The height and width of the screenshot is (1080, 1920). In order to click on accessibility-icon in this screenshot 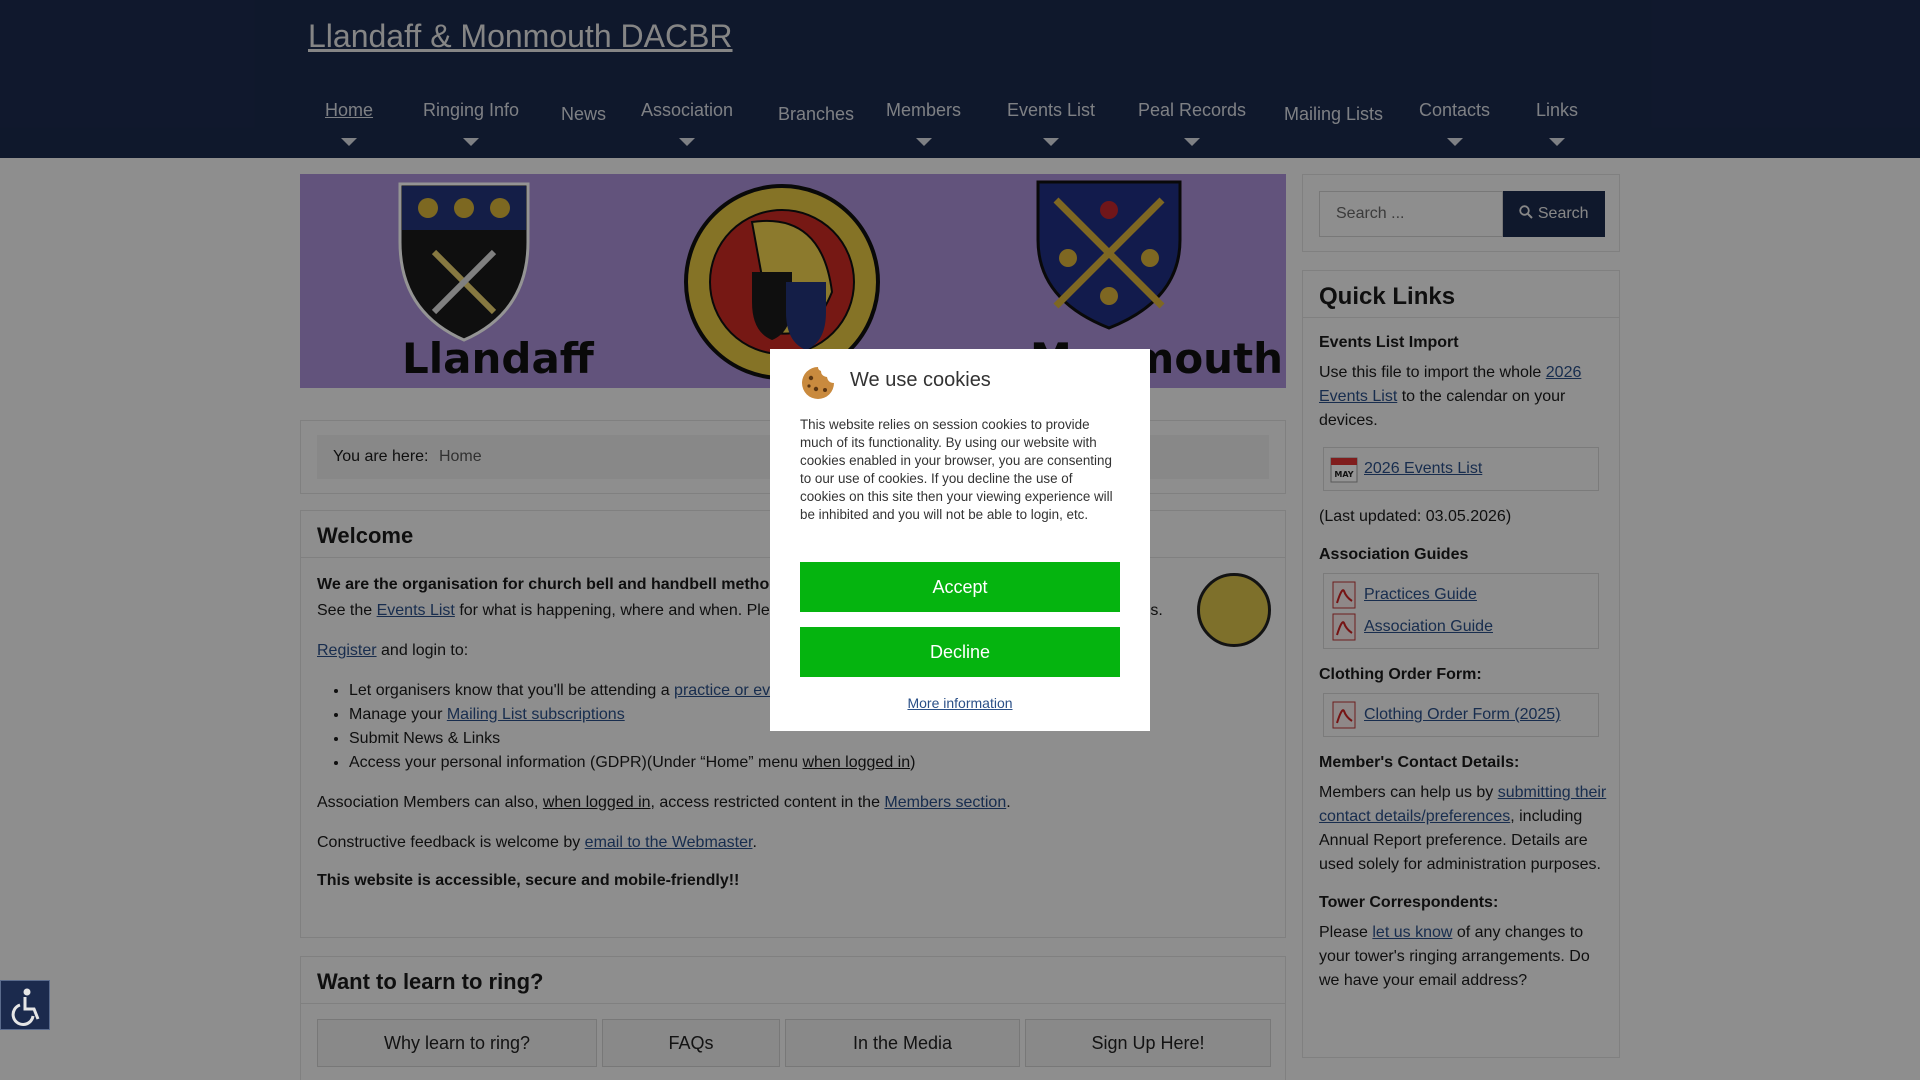, I will do `click(25, 1007)`.